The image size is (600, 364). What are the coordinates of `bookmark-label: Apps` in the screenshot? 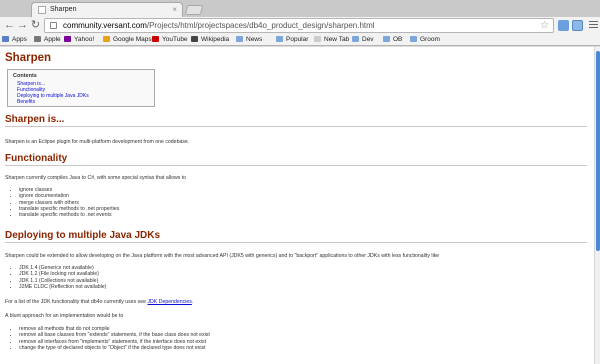 It's located at (19, 39).